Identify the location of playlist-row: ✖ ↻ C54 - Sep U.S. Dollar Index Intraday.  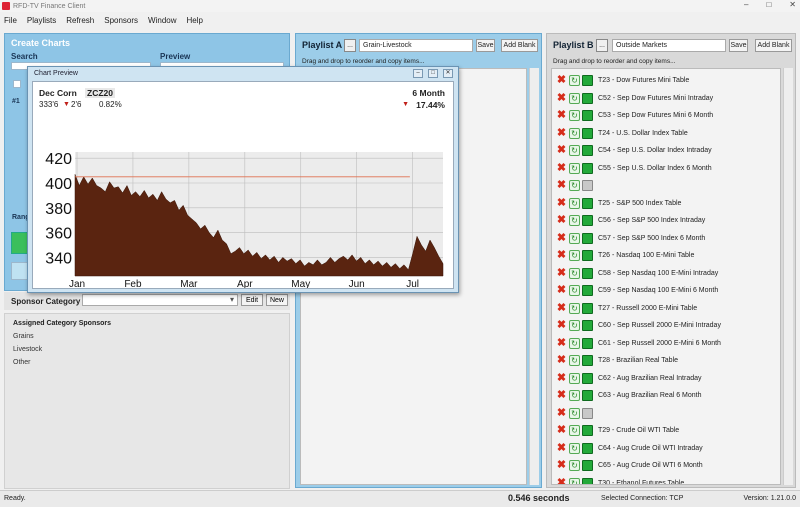
(634, 150).